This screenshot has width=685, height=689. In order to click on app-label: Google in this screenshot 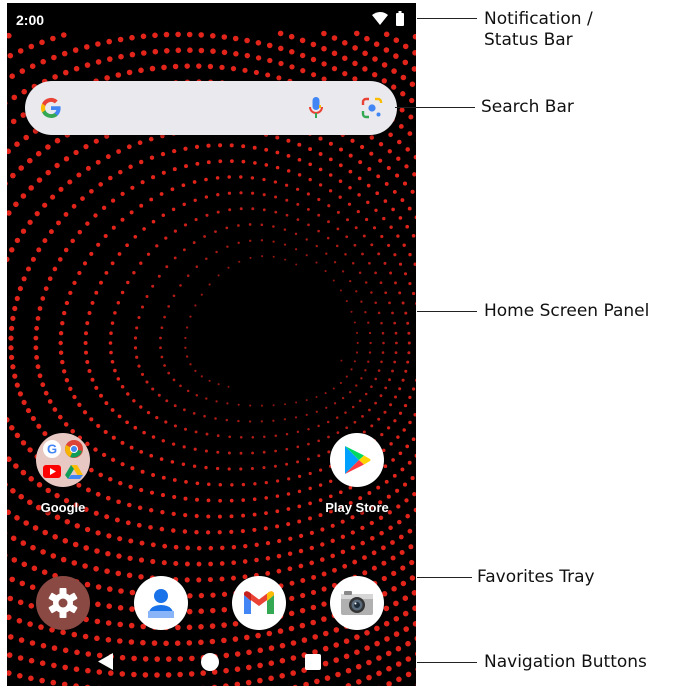, I will do `click(63, 507)`.